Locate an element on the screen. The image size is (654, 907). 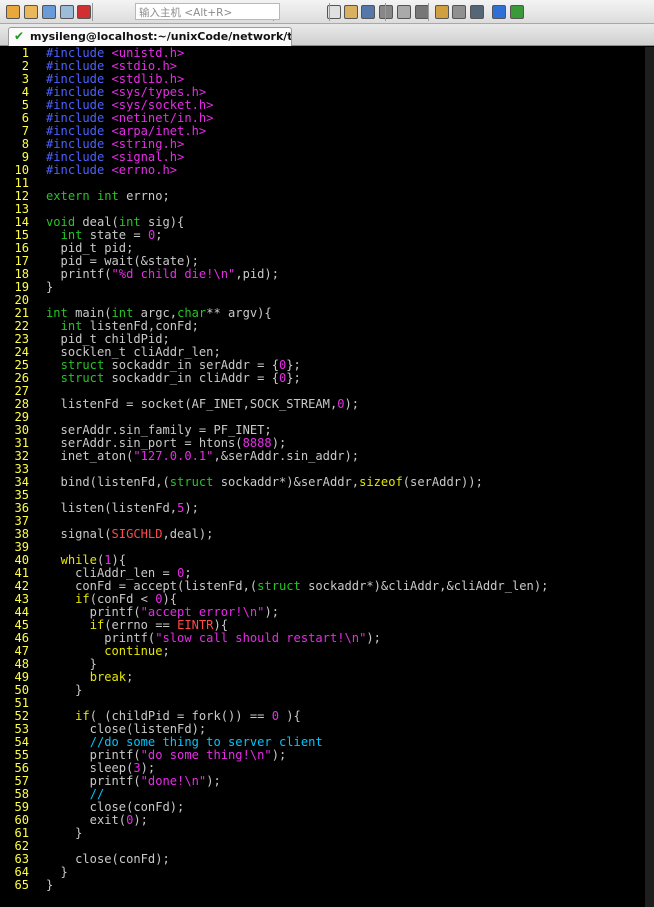
code-token: 8888 is located at coordinates (257, 443).